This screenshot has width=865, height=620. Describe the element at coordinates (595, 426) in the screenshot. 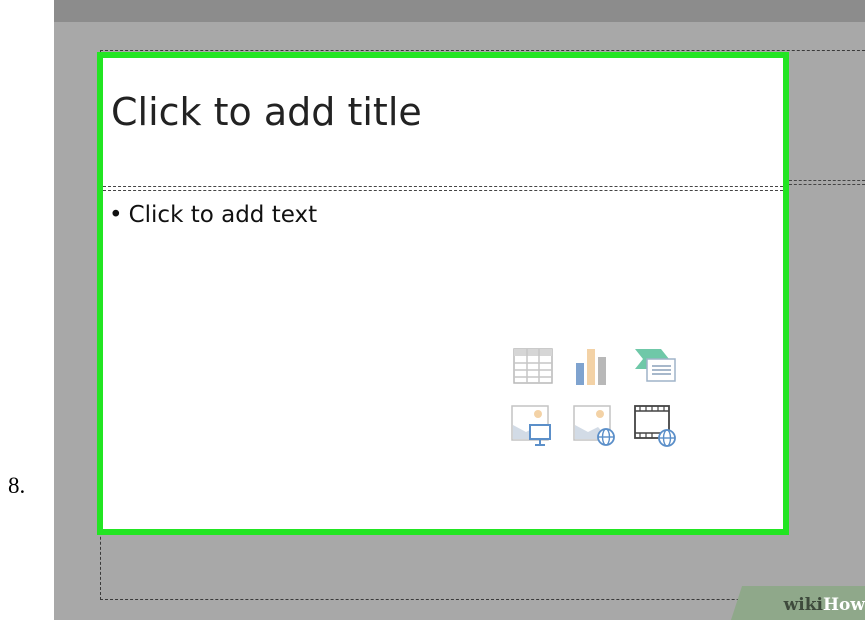

I see `insert-online-pictures-icon` at that location.